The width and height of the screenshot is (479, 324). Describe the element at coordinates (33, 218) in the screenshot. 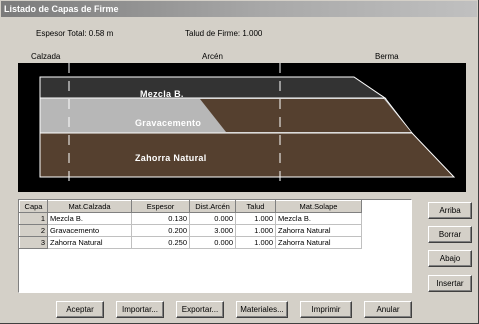

I see `row-number: 1` at that location.